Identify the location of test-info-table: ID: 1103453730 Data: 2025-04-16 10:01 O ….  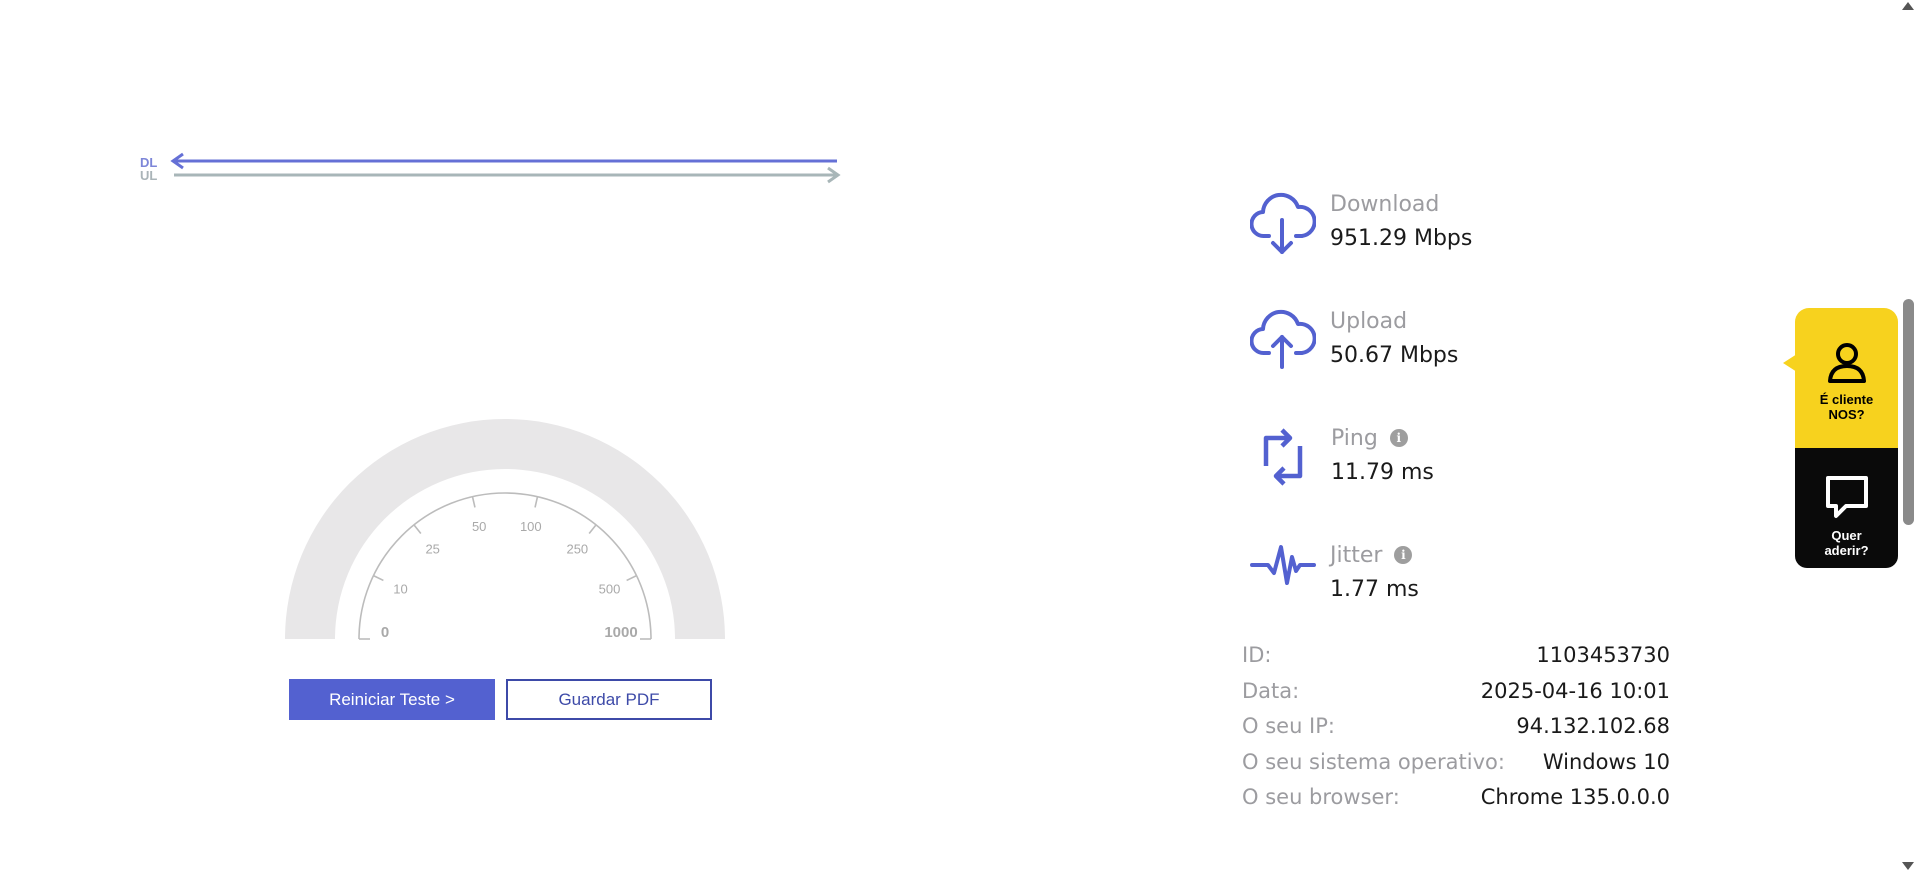
(1456, 732).